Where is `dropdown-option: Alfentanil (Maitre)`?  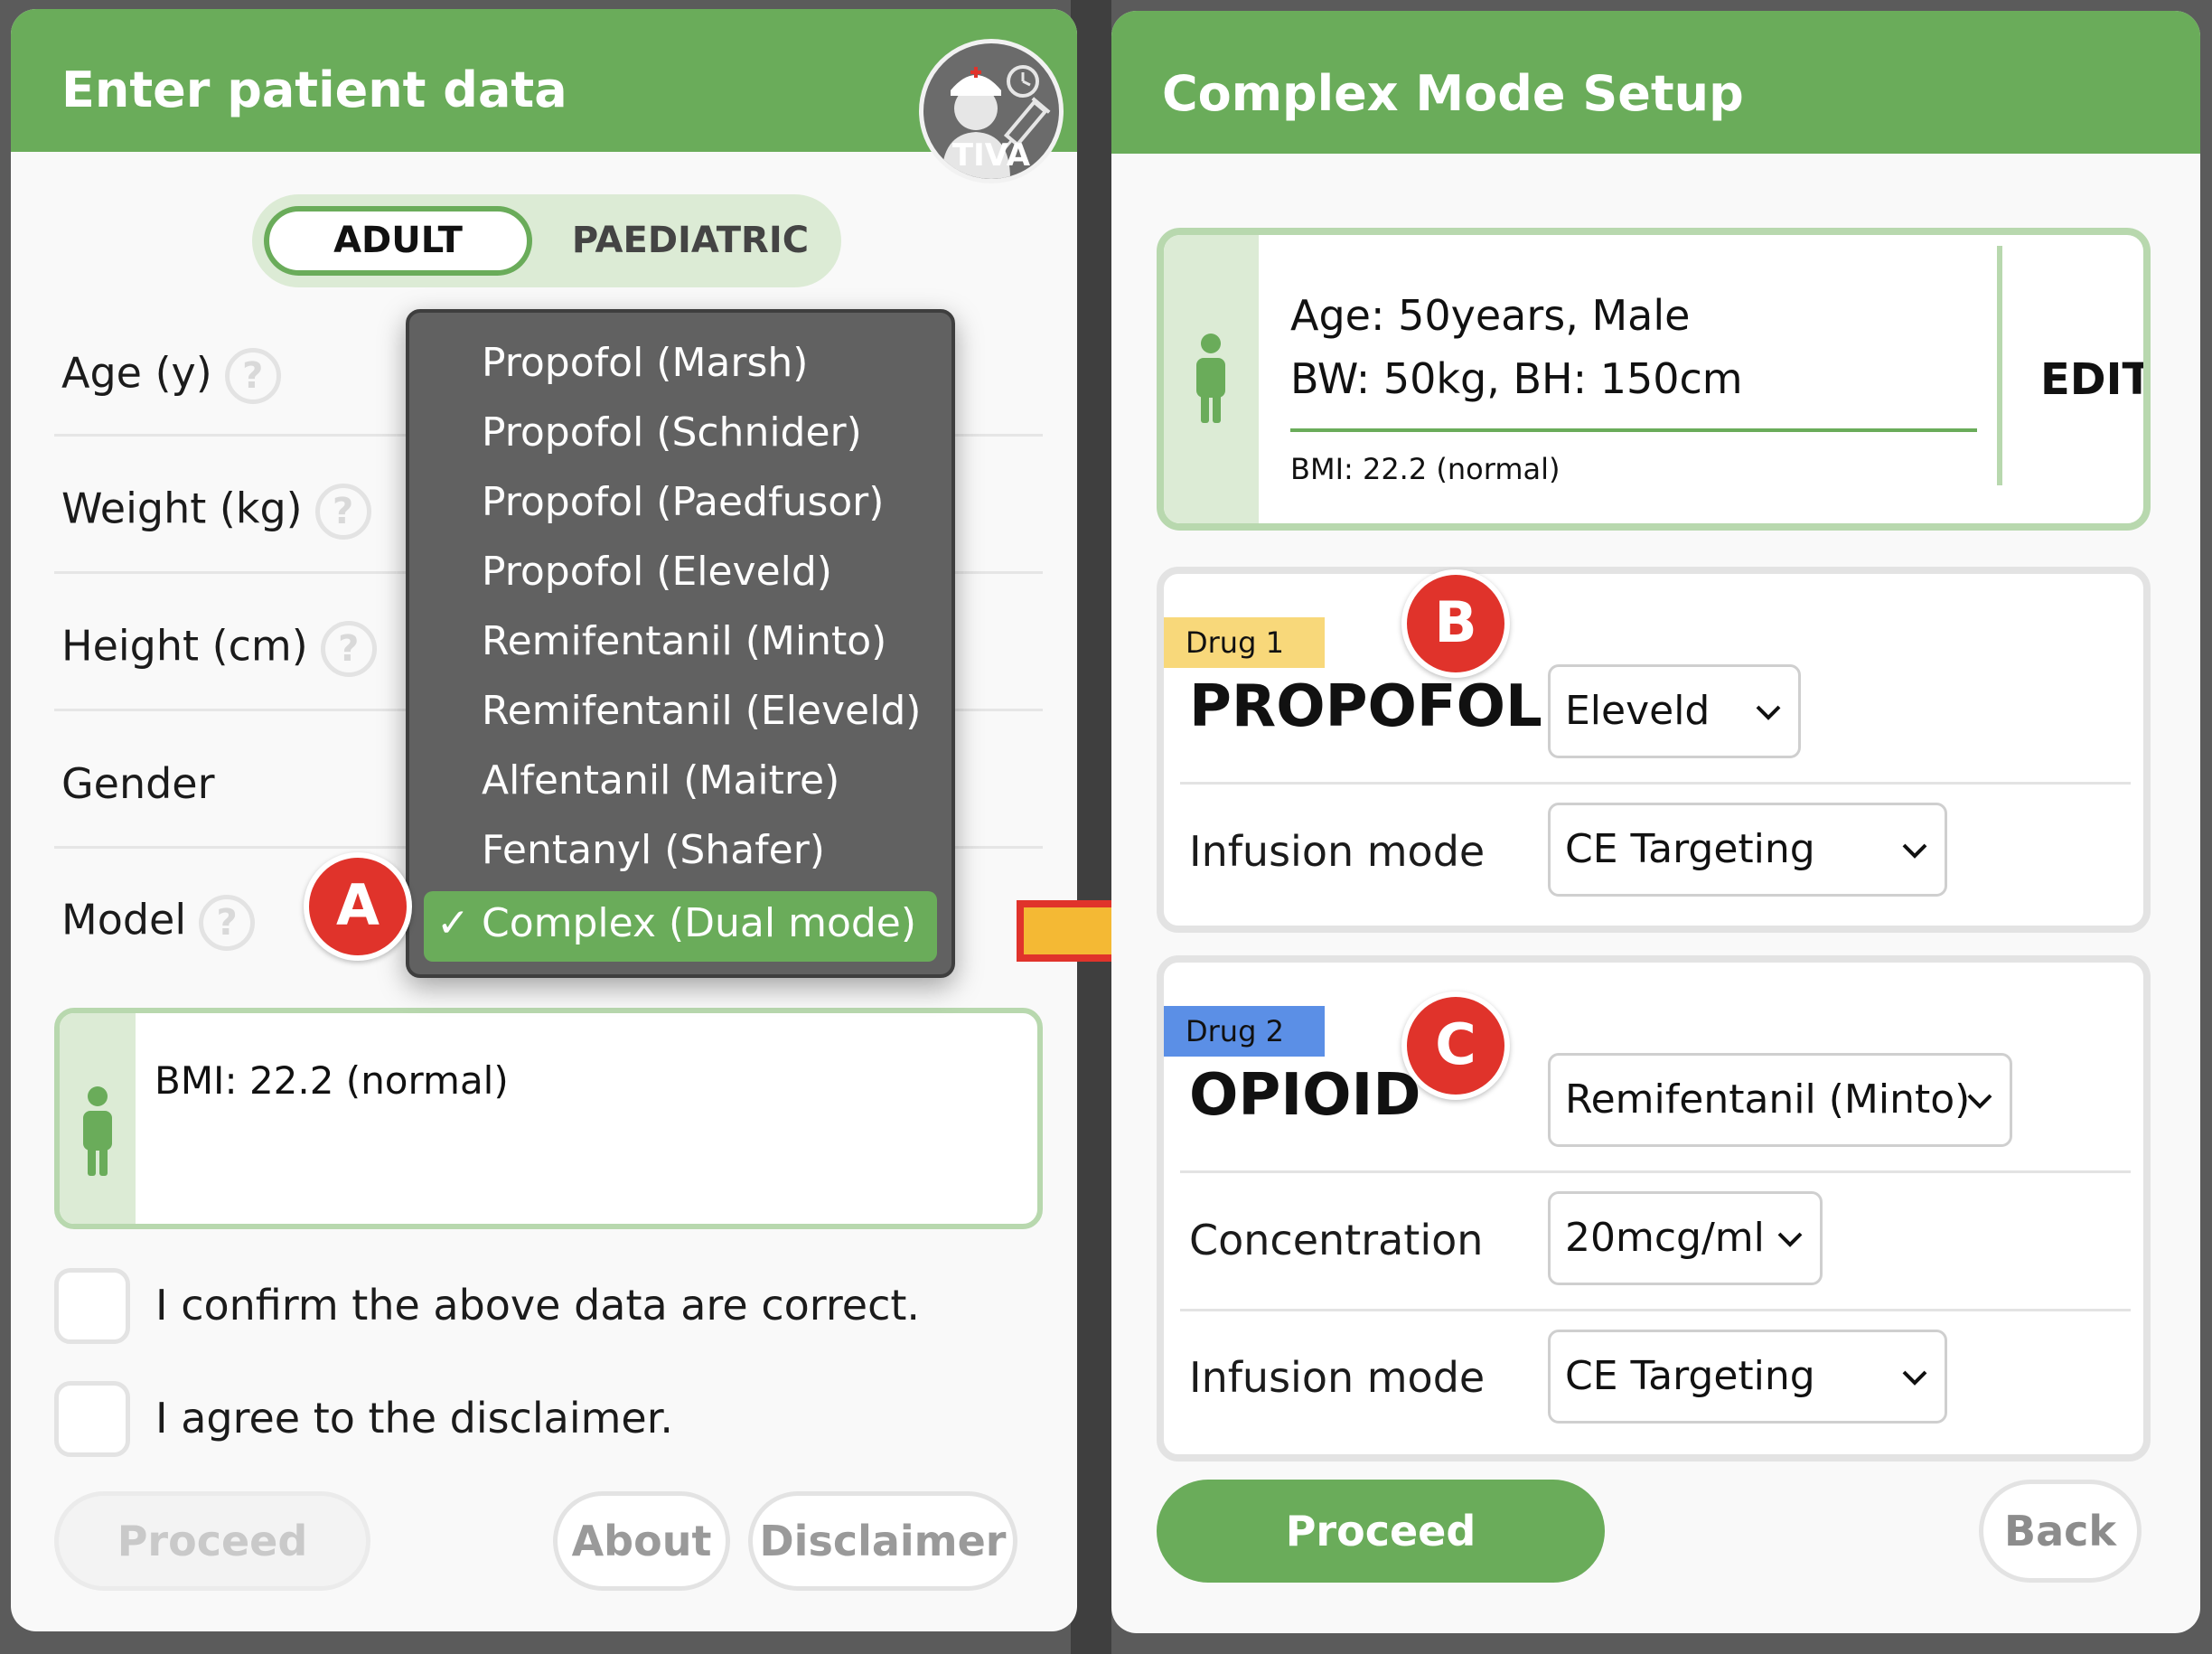
dropdown-option: Alfentanil (Maitre) is located at coordinates (660, 780).